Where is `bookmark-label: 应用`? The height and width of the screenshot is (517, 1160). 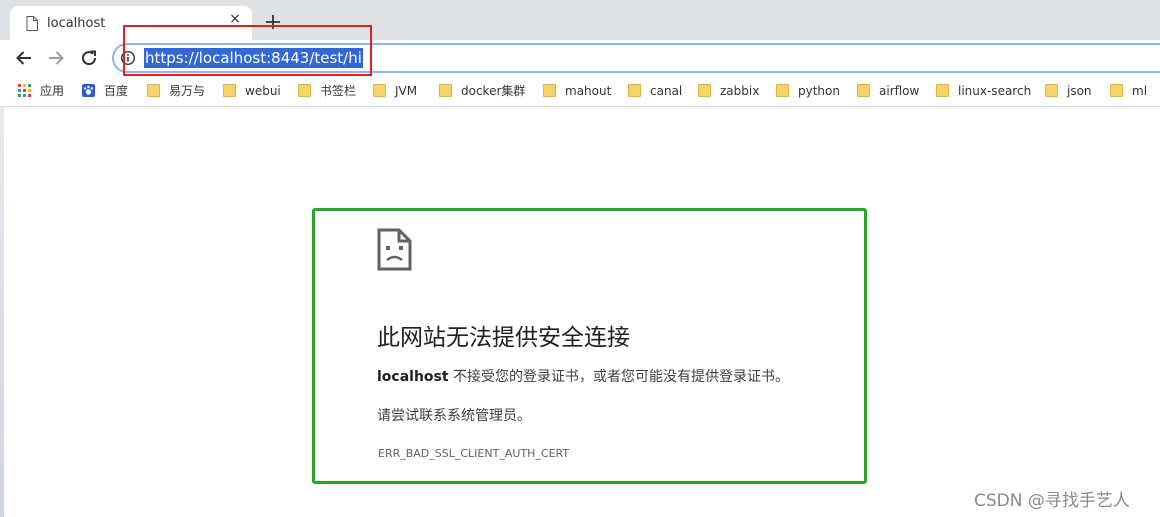 bookmark-label: 应用 is located at coordinates (52, 91).